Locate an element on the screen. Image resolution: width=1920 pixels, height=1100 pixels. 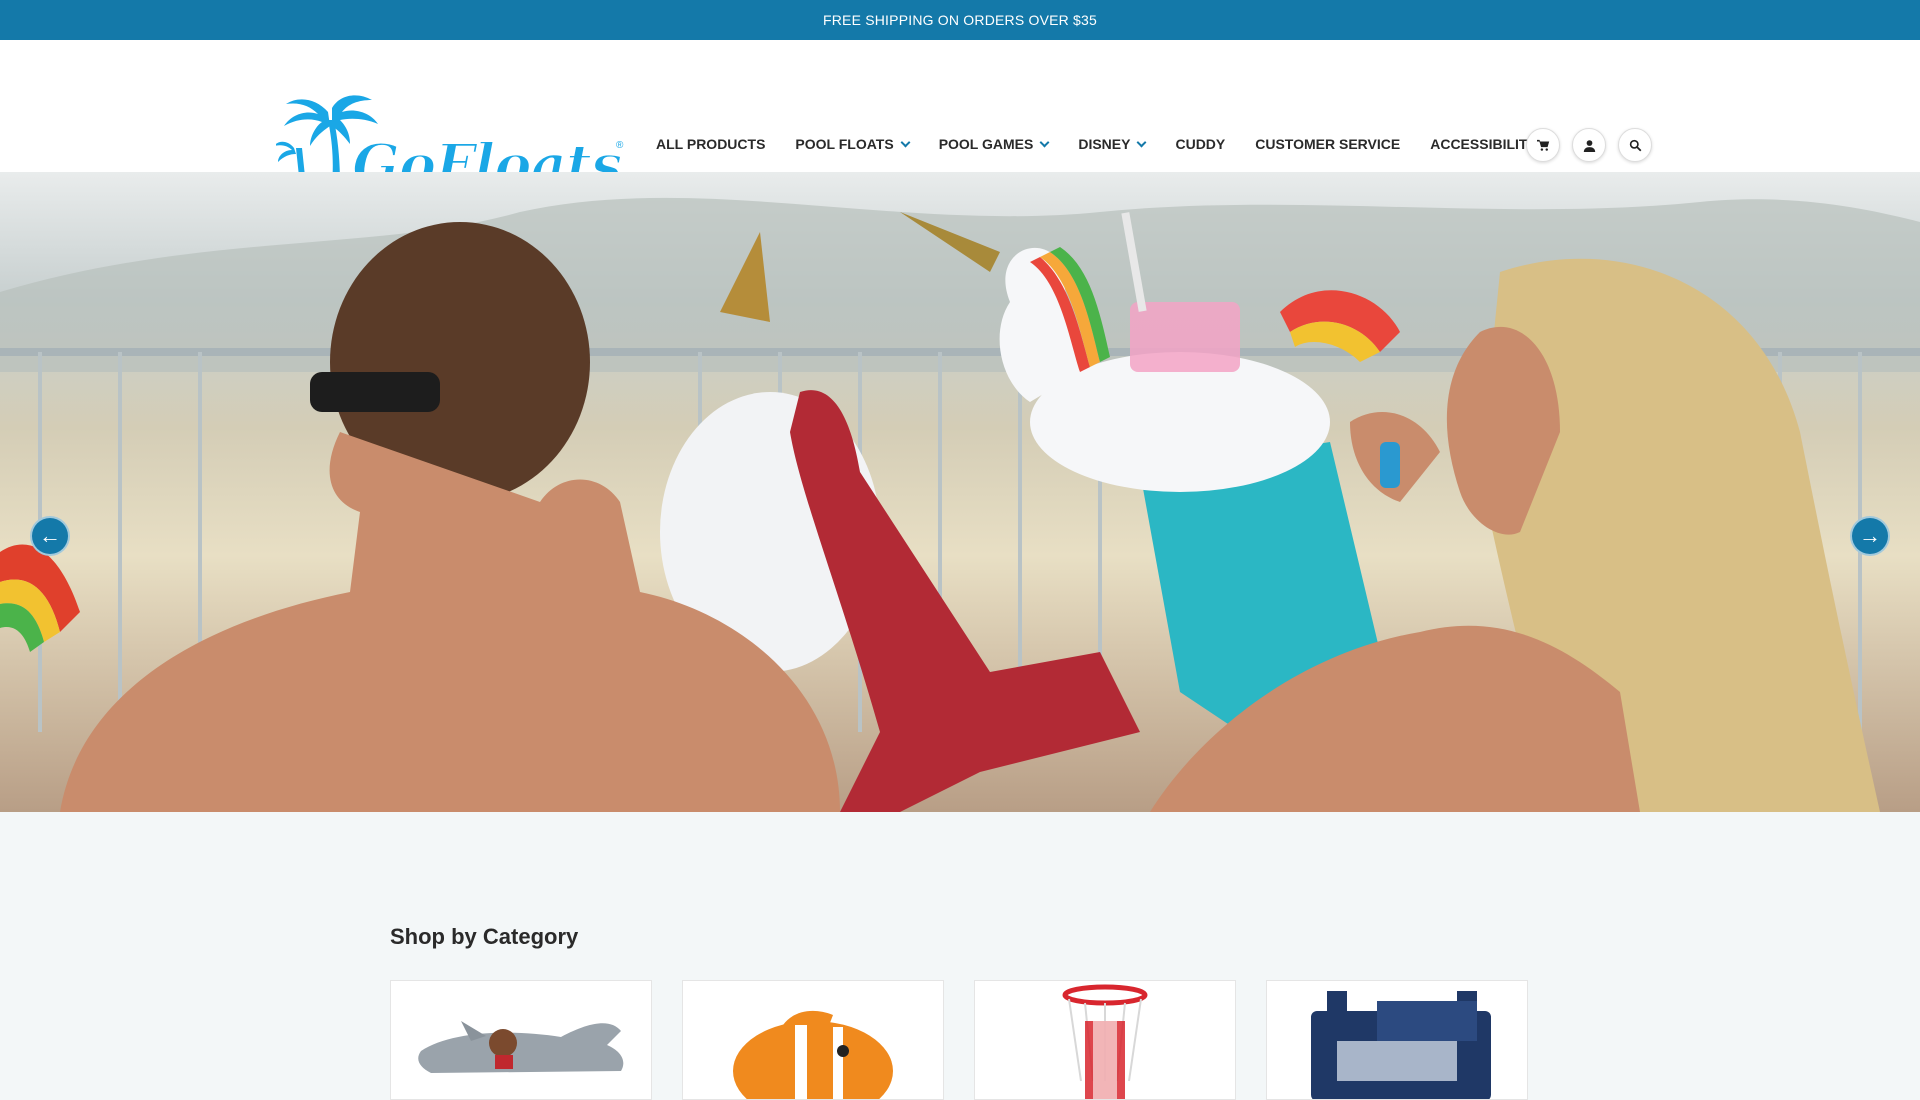
cart-button is located at coordinates (1543, 145).